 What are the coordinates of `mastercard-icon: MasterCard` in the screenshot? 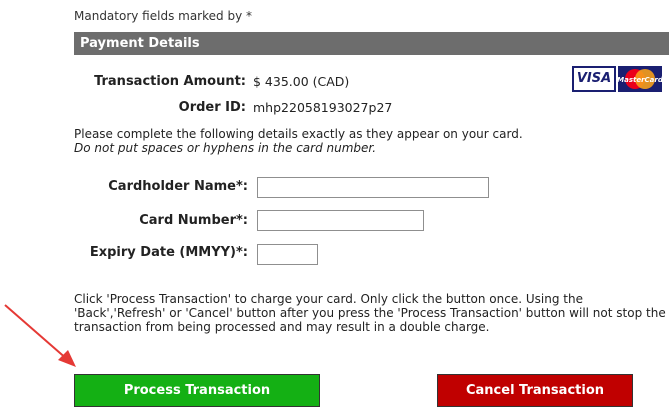 It's located at (640, 79).